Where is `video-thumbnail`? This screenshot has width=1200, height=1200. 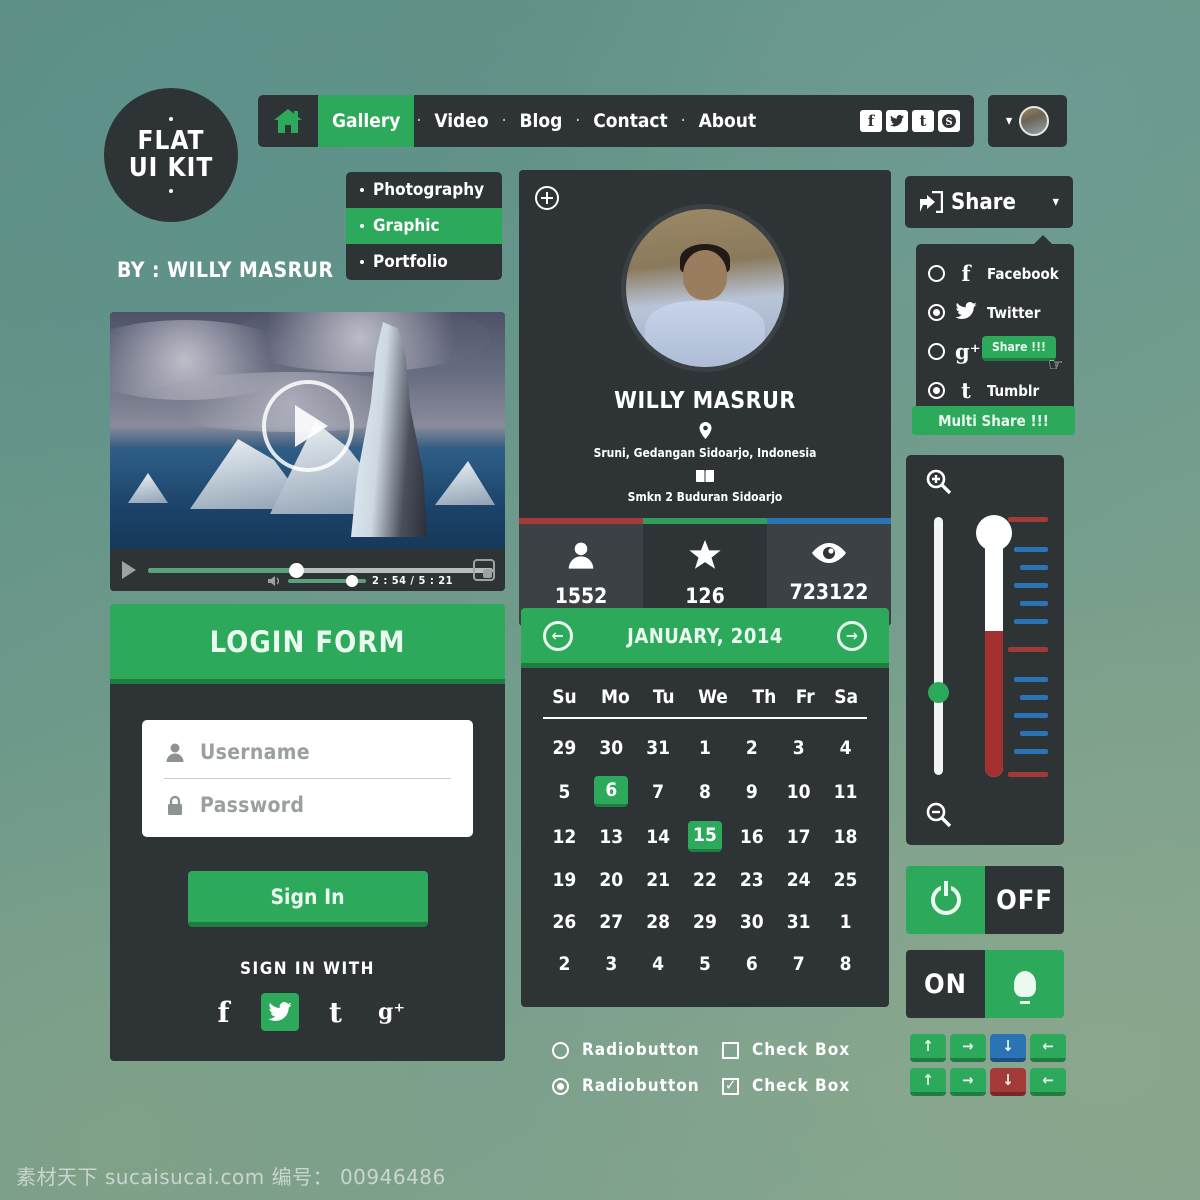
video-thumbnail is located at coordinates (307, 430).